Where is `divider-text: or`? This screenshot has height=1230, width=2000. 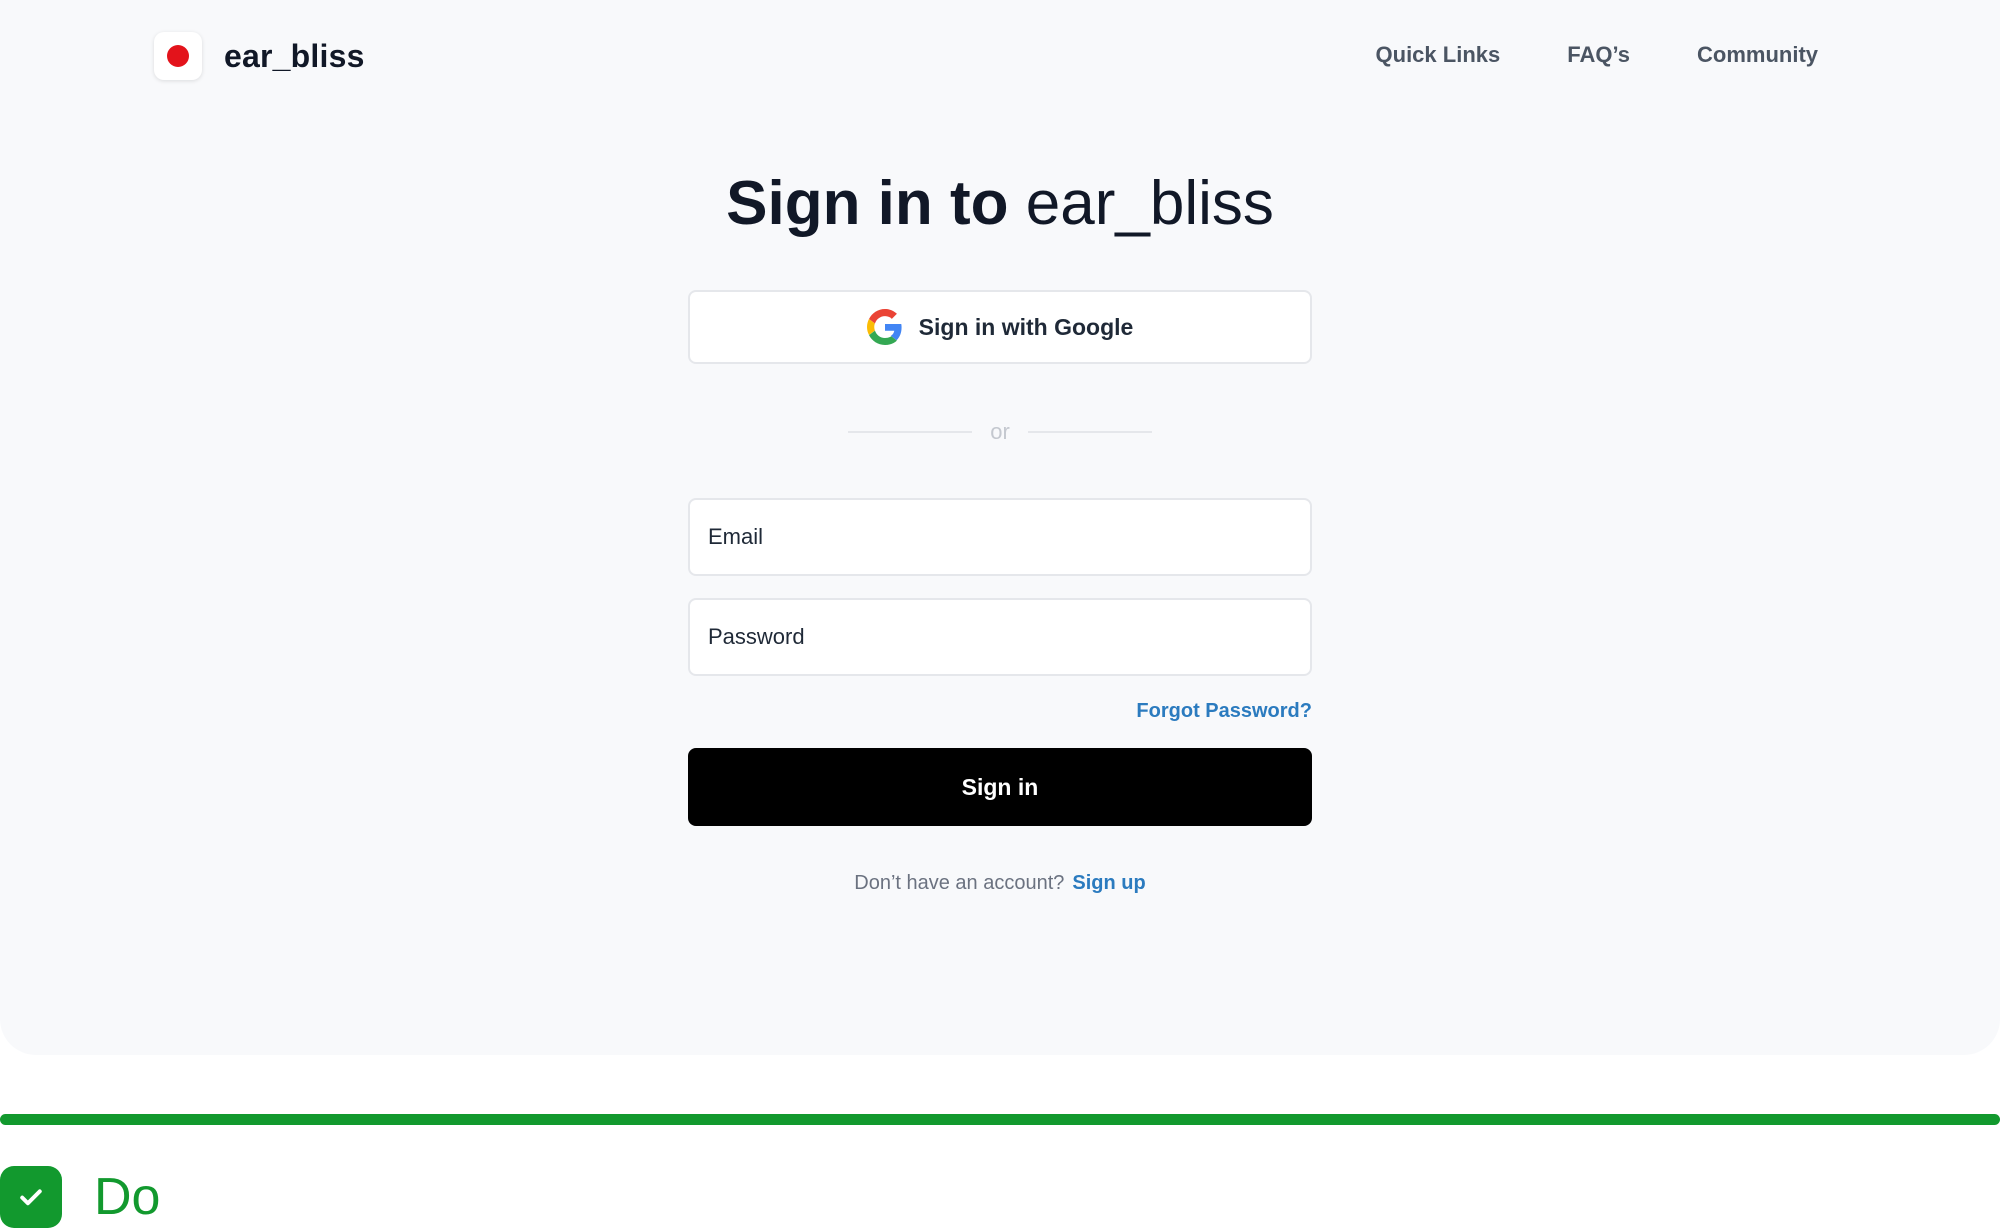
divider-text: or is located at coordinates (1000, 431).